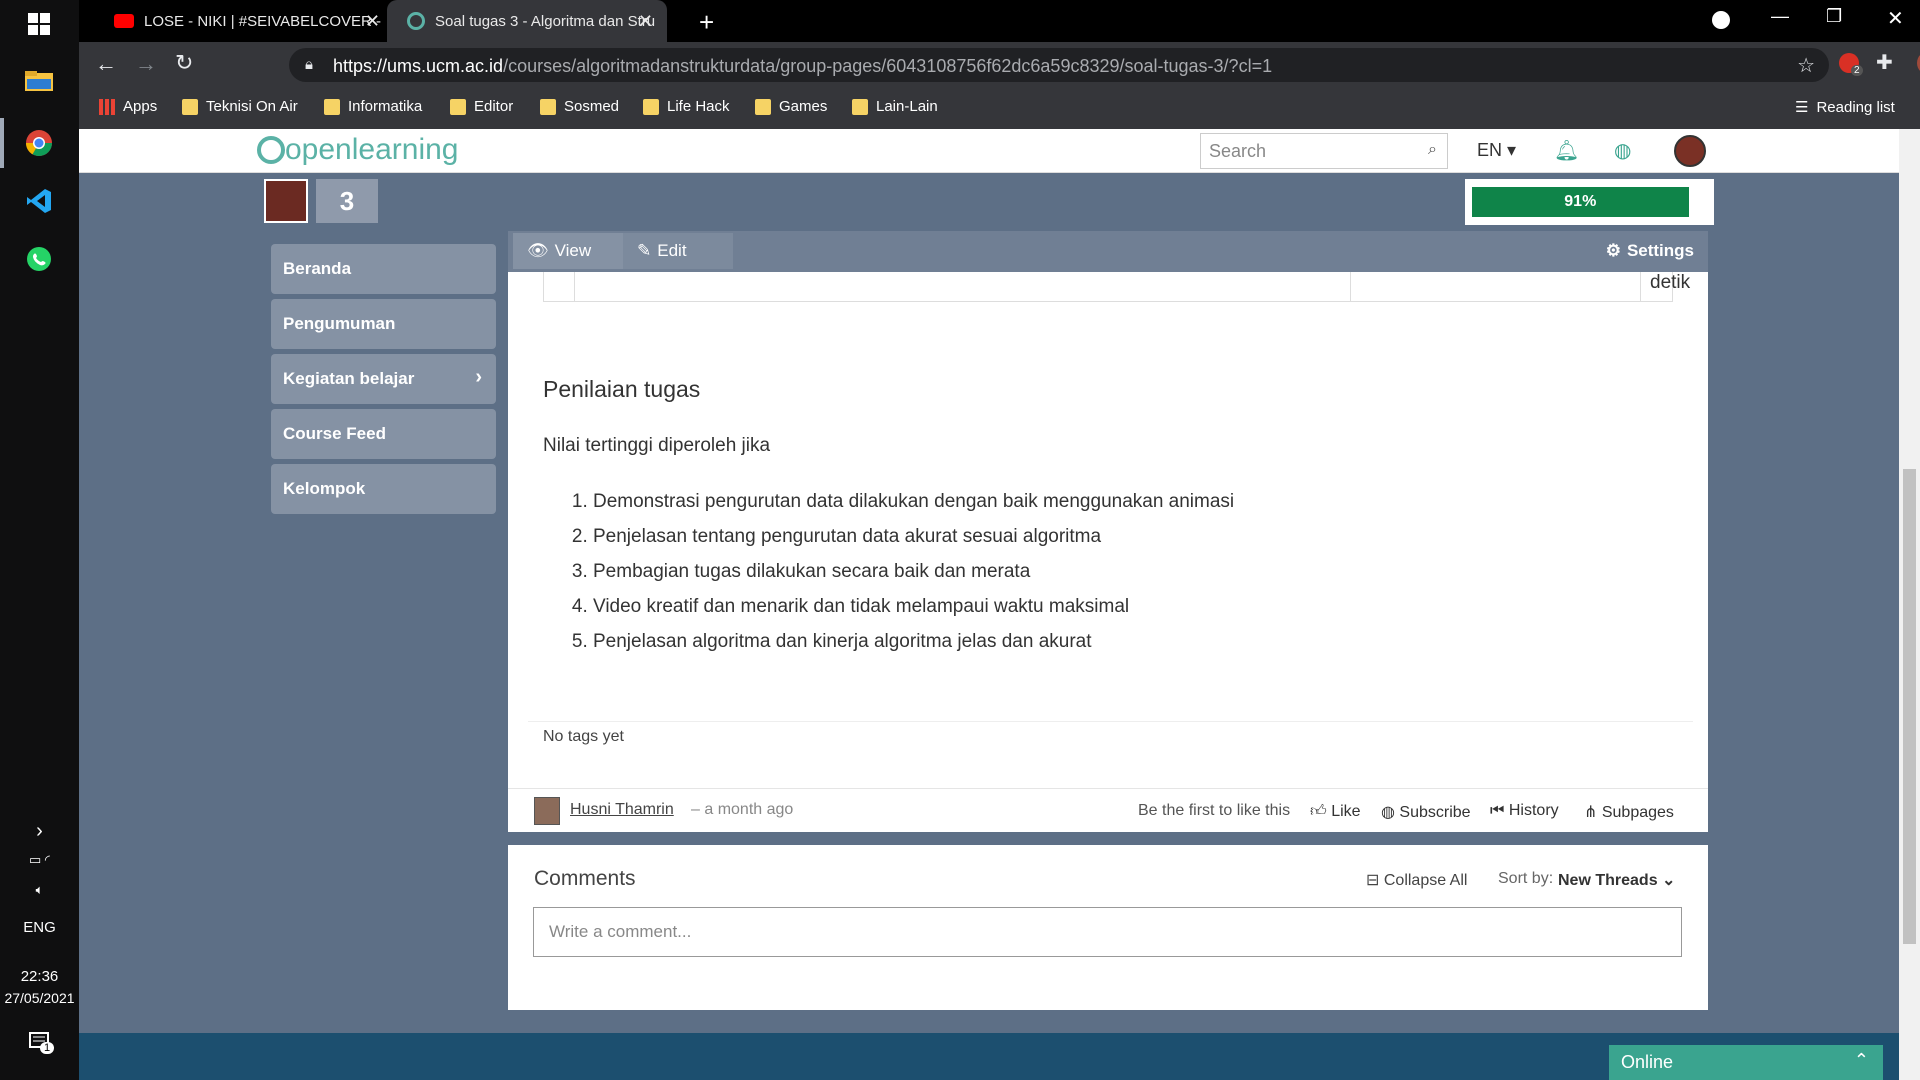 Image resolution: width=1920 pixels, height=1080 pixels. What do you see at coordinates (286, 201) in the screenshot?
I see `course-avatar` at bounding box center [286, 201].